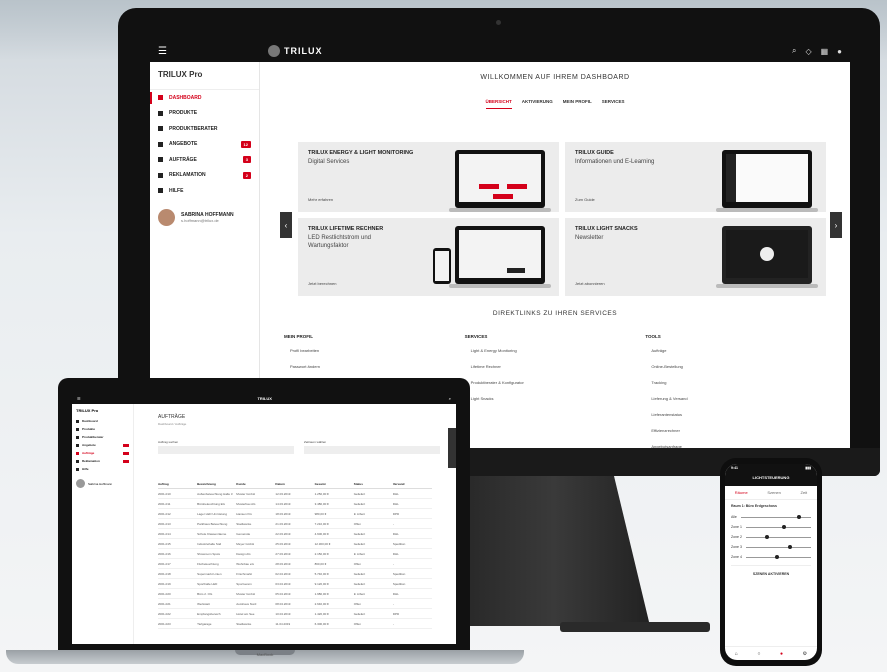  What do you see at coordinates (283, 533) in the screenshot?
I see `table-cell: 22.03.2019` at bounding box center [283, 533].